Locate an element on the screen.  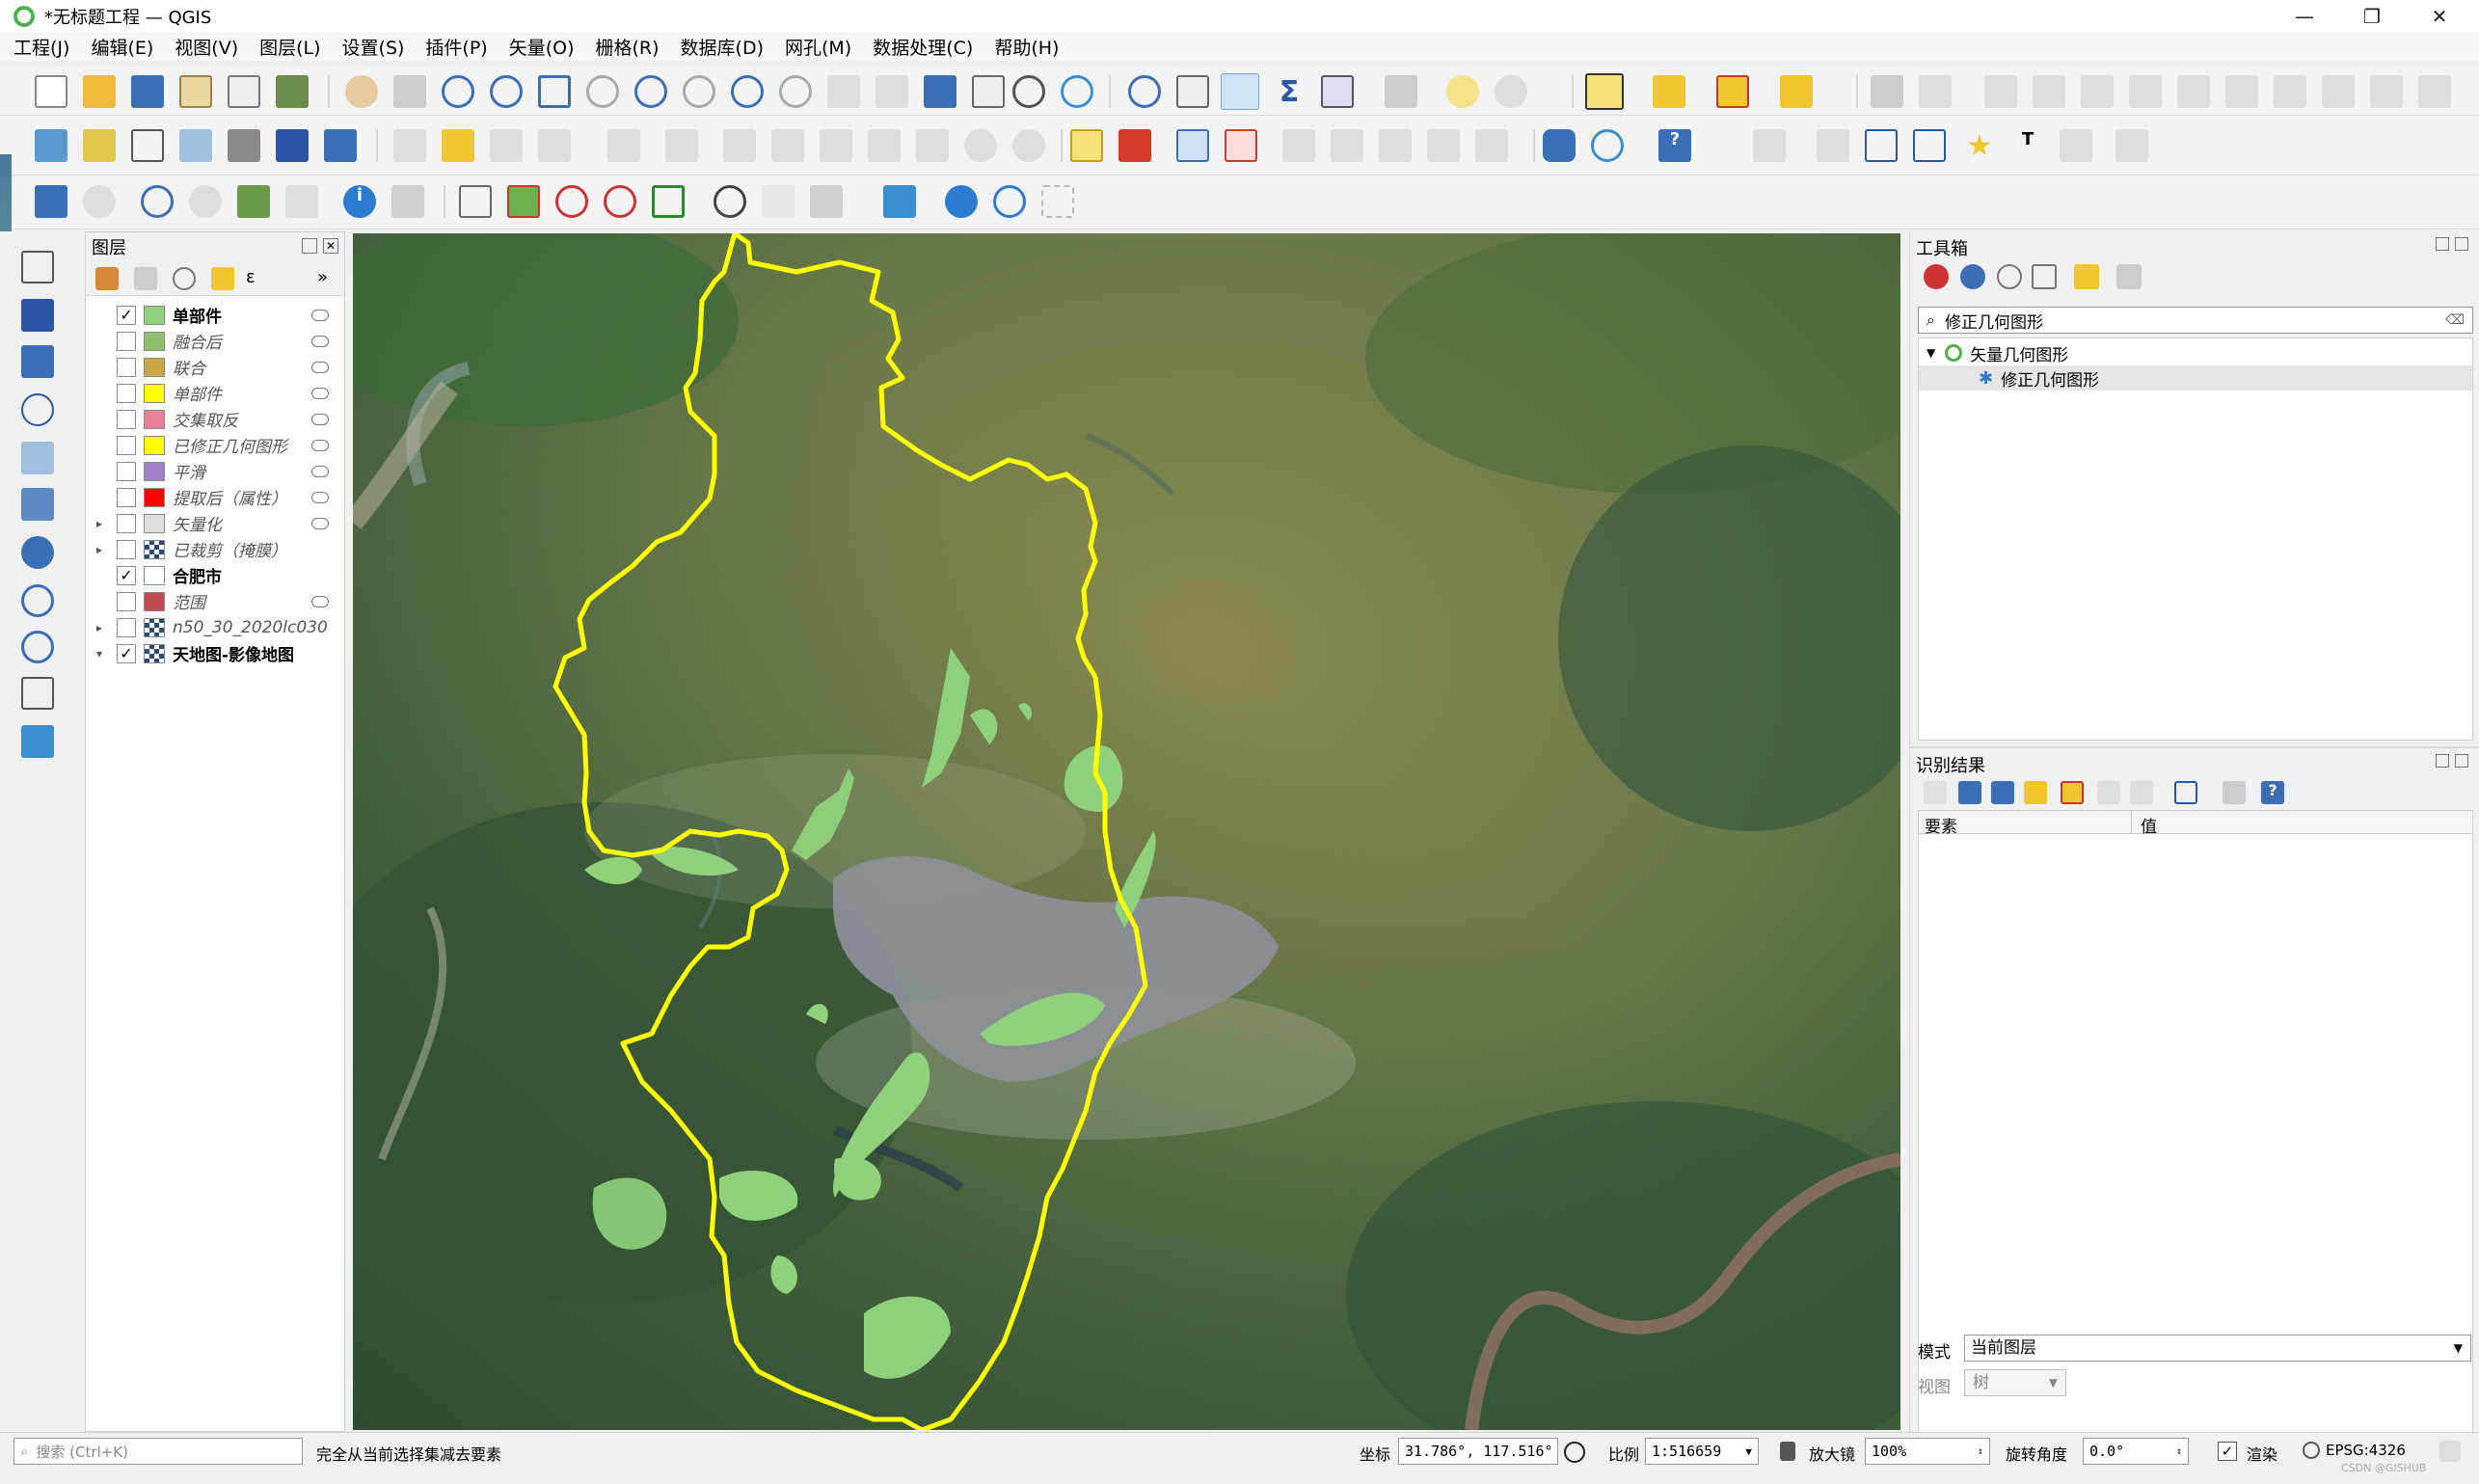
layer-row: 单部件 is located at coordinates (215, 393).